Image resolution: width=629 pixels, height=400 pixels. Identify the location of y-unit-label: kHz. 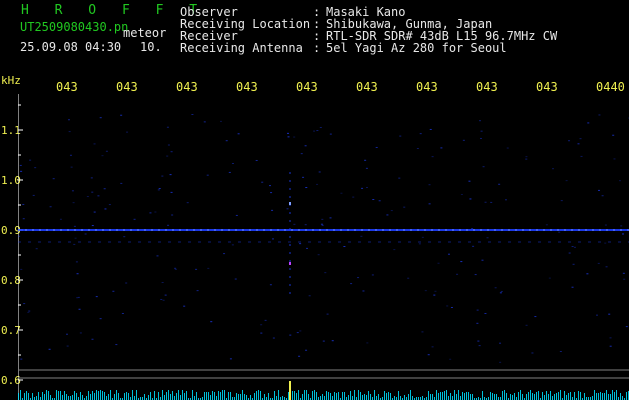
(11, 80).